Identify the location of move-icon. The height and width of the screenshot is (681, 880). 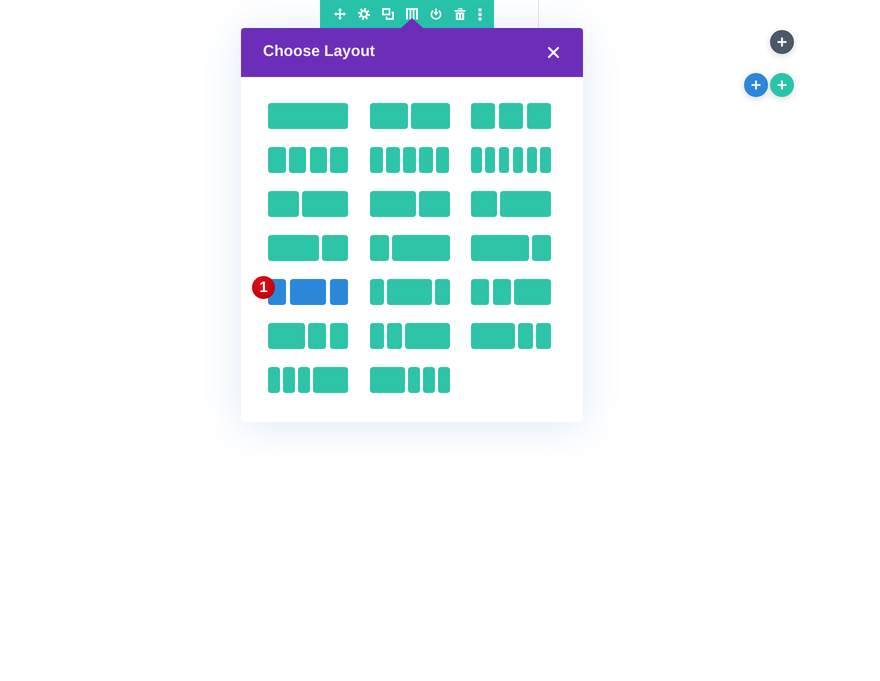
(340, 14).